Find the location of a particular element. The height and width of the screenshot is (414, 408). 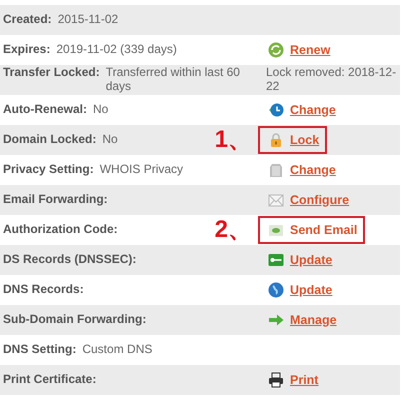

field-label: DNS Setting: is located at coordinates (39, 350).